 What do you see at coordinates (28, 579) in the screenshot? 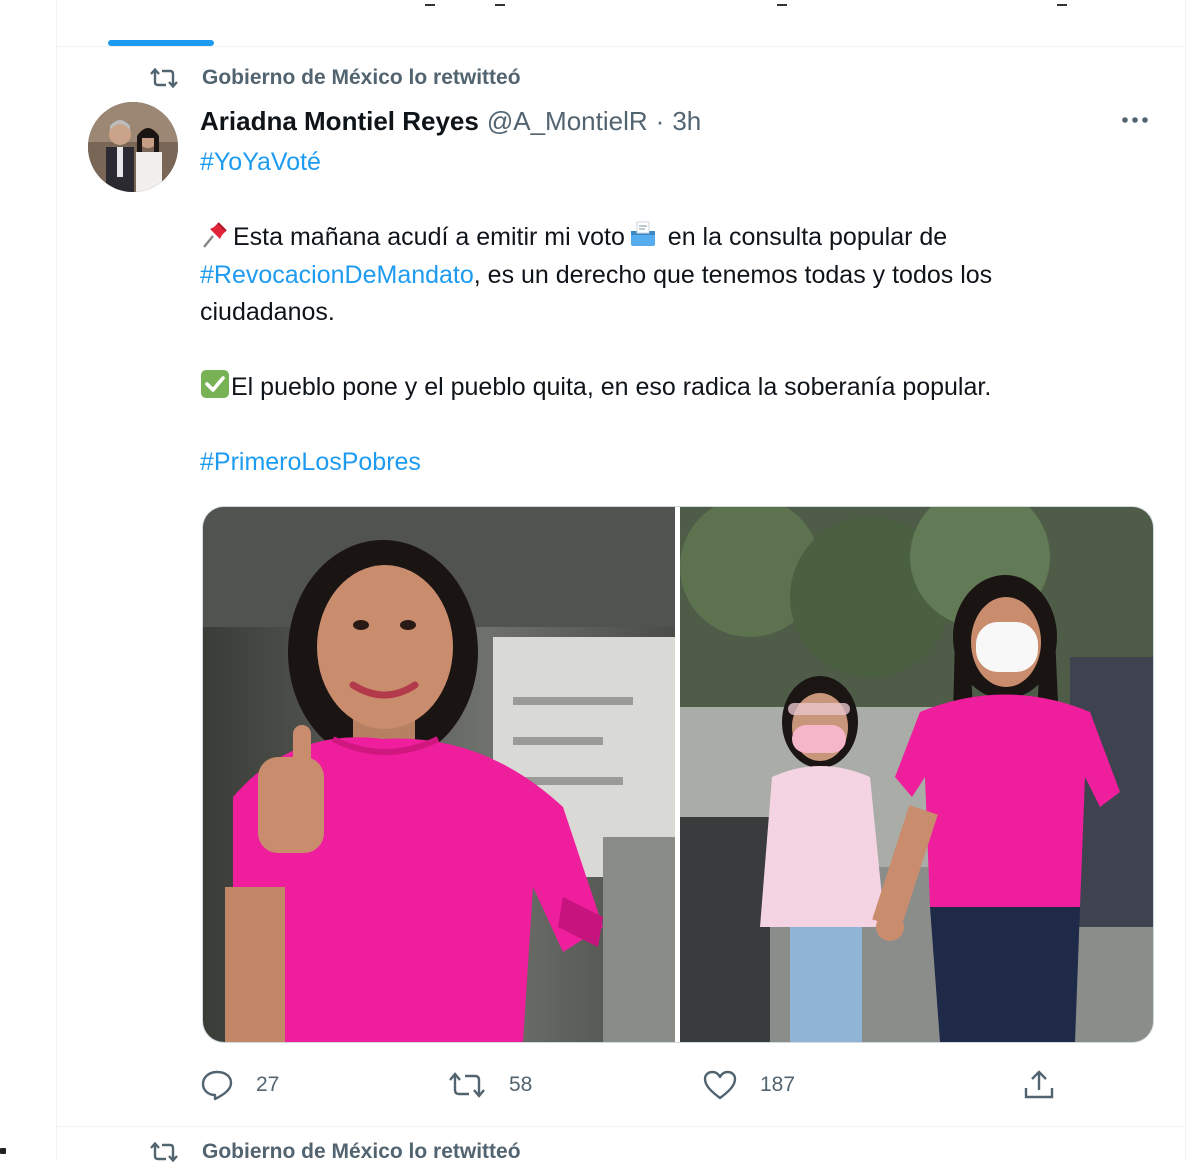
I see `left-gutter` at bounding box center [28, 579].